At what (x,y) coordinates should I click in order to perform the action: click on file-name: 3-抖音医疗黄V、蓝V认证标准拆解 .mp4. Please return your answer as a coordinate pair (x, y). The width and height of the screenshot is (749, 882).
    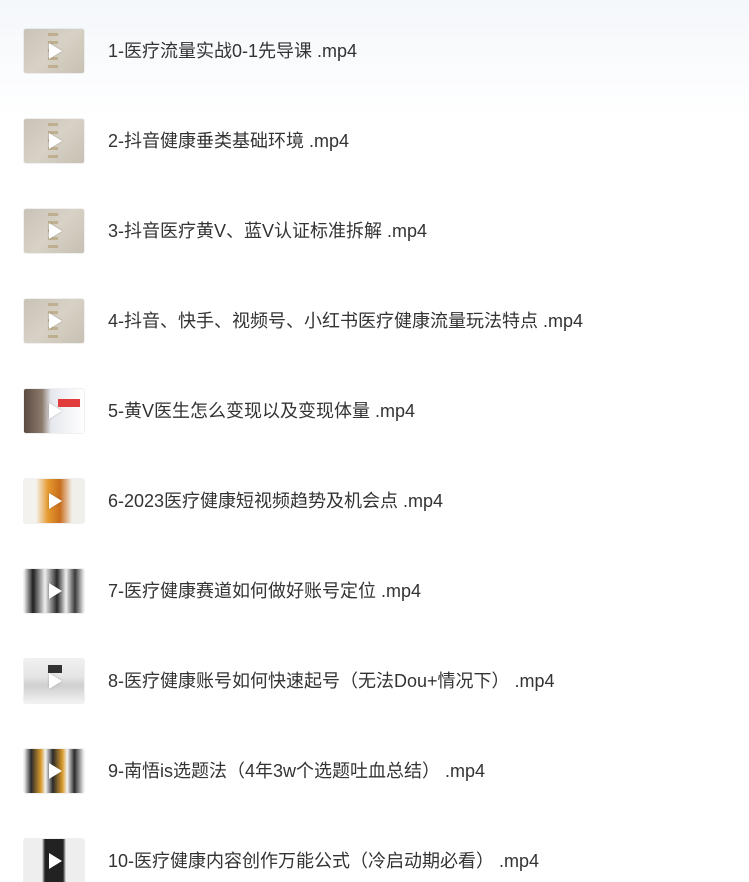
    Looking at the image, I should click on (268, 231).